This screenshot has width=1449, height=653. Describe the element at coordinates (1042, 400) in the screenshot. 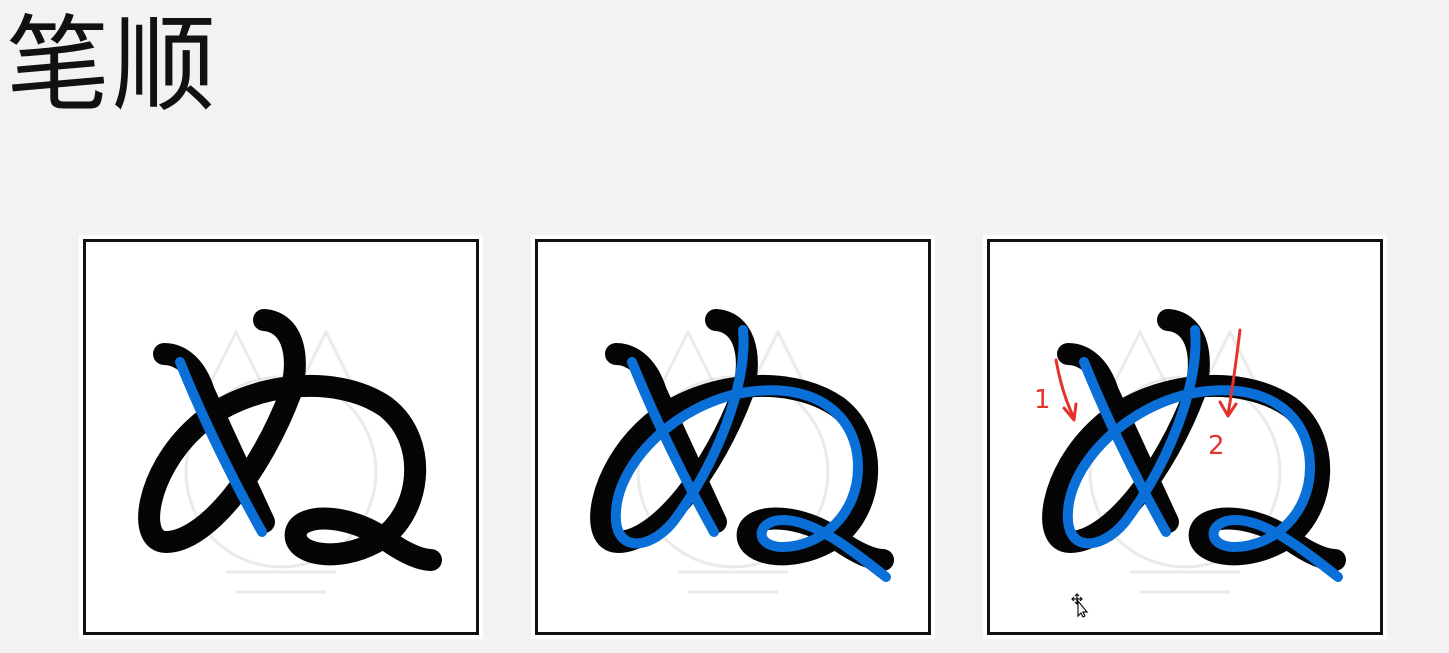

I see `annotation-label-1: 1` at that location.